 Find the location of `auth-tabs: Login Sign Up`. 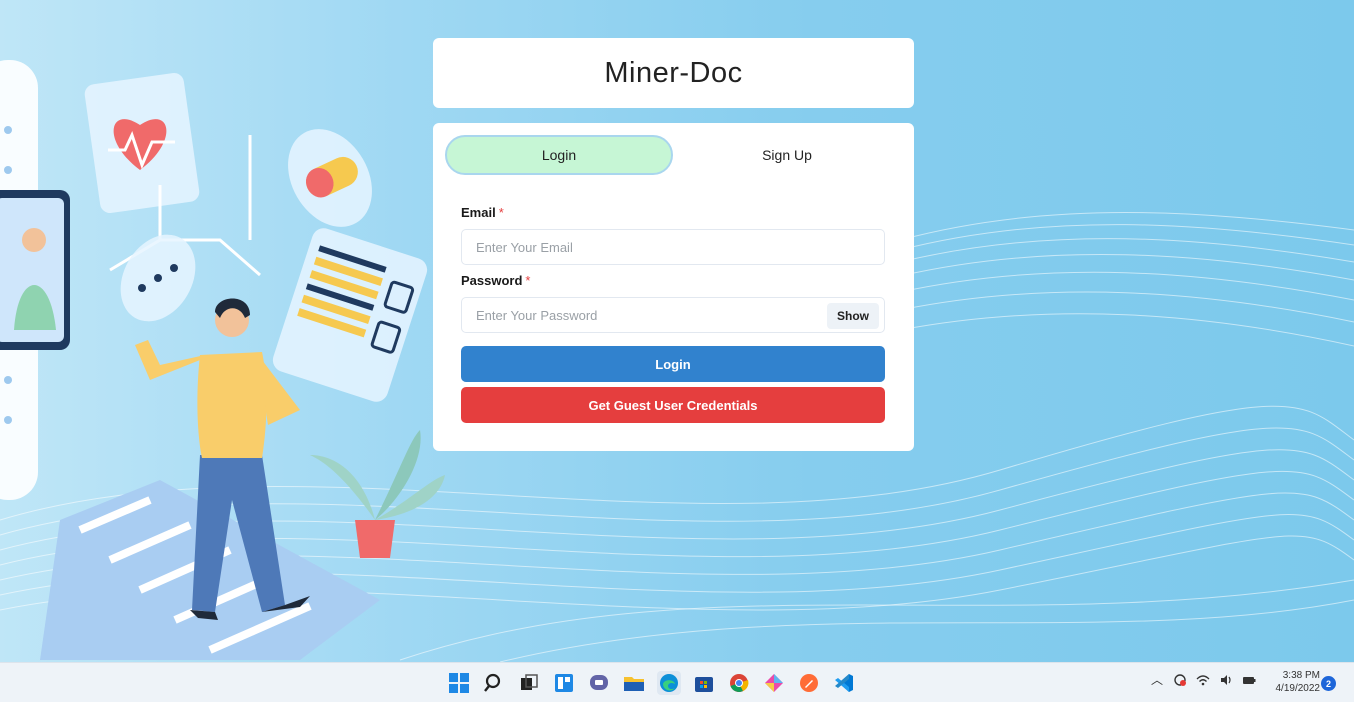

auth-tabs: Login Sign Up is located at coordinates (673, 155).